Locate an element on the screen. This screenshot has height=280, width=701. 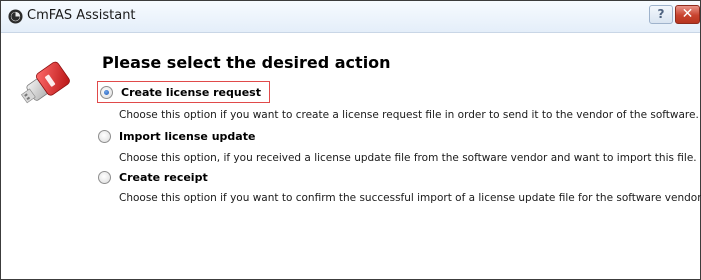
window-title: CmFAS Assistant is located at coordinates (81, 15).